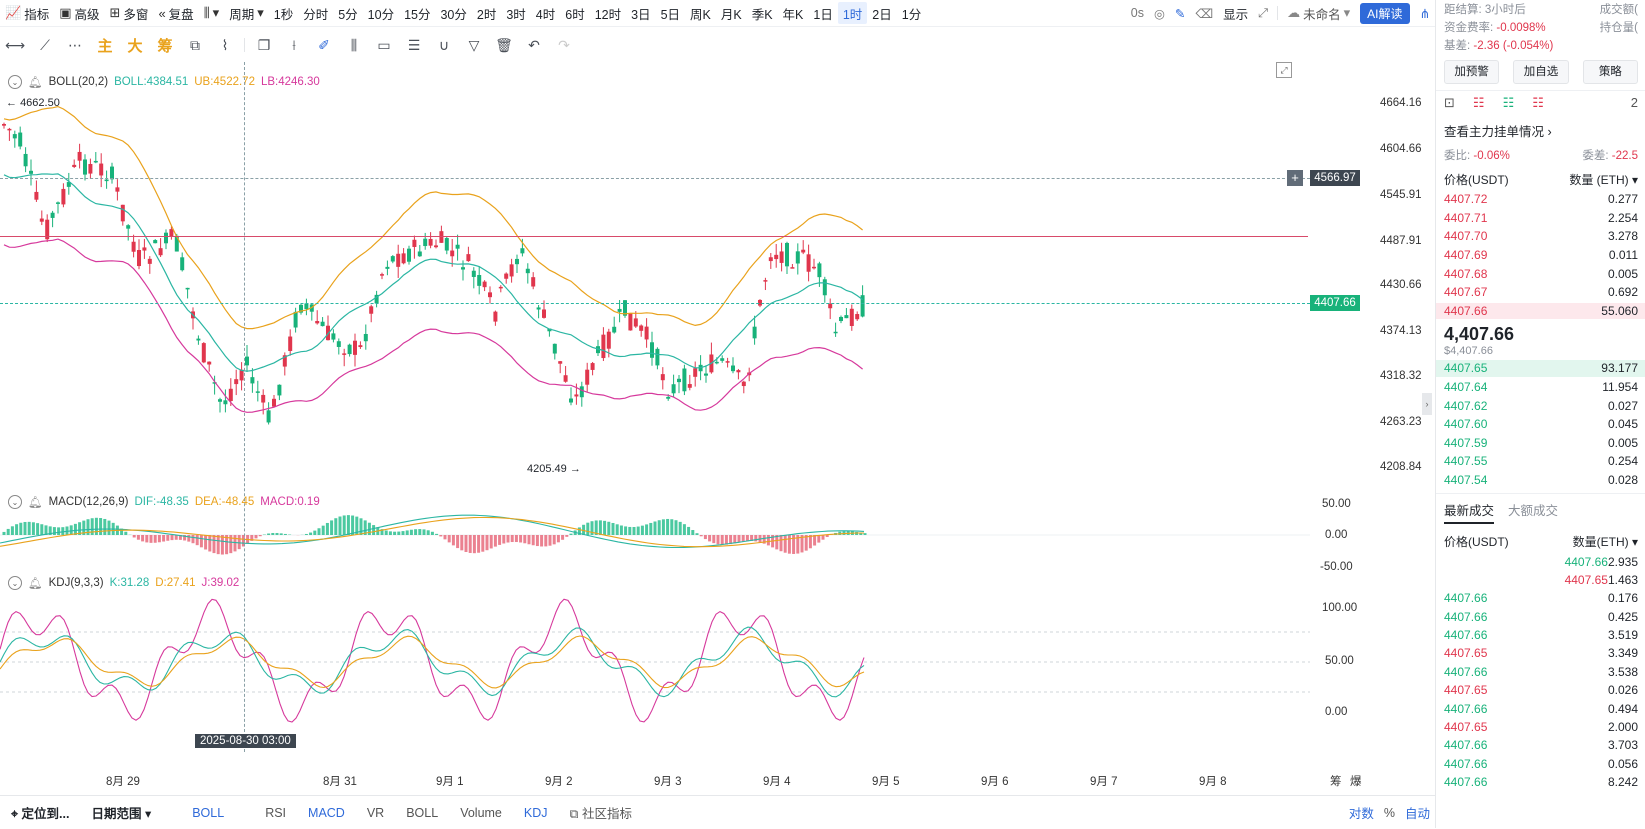 Image resolution: width=1645 pixels, height=829 pixels. What do you see at coordinates (246, 13) in the screenshot?
I see `period-dropdown: 周期▾` at bounding box center [246, 13].